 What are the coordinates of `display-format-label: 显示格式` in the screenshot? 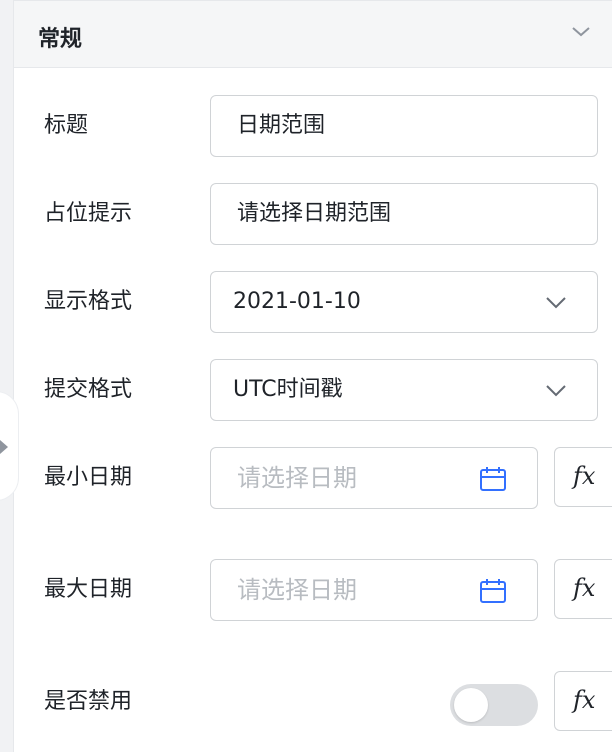 It's located at (88, 301).